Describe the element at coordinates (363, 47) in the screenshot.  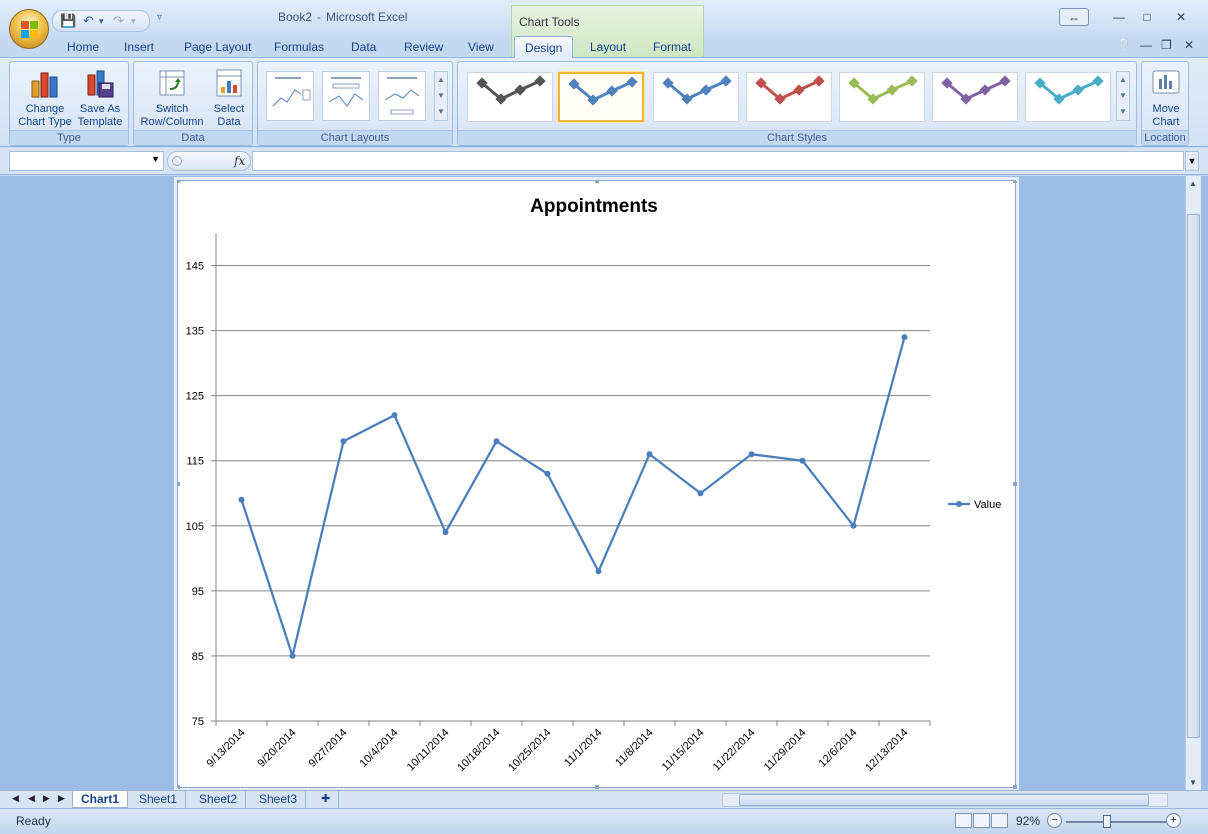
I see `tab-data: Data` at that location.